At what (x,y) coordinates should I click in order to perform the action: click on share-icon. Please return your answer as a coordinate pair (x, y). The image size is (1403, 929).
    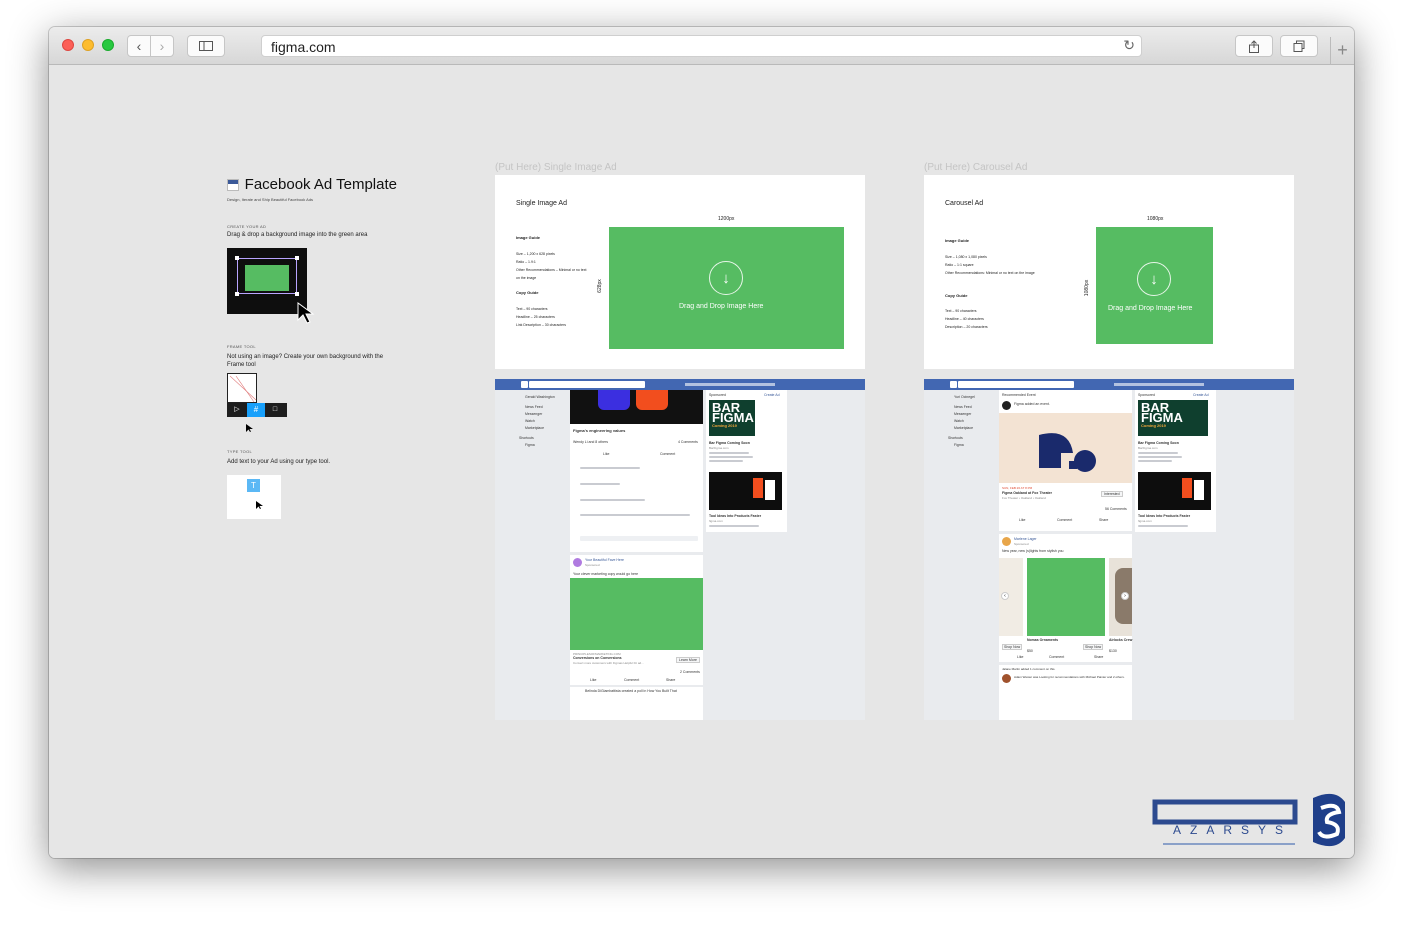
    Looking at the image, I should click on (1254, 46).